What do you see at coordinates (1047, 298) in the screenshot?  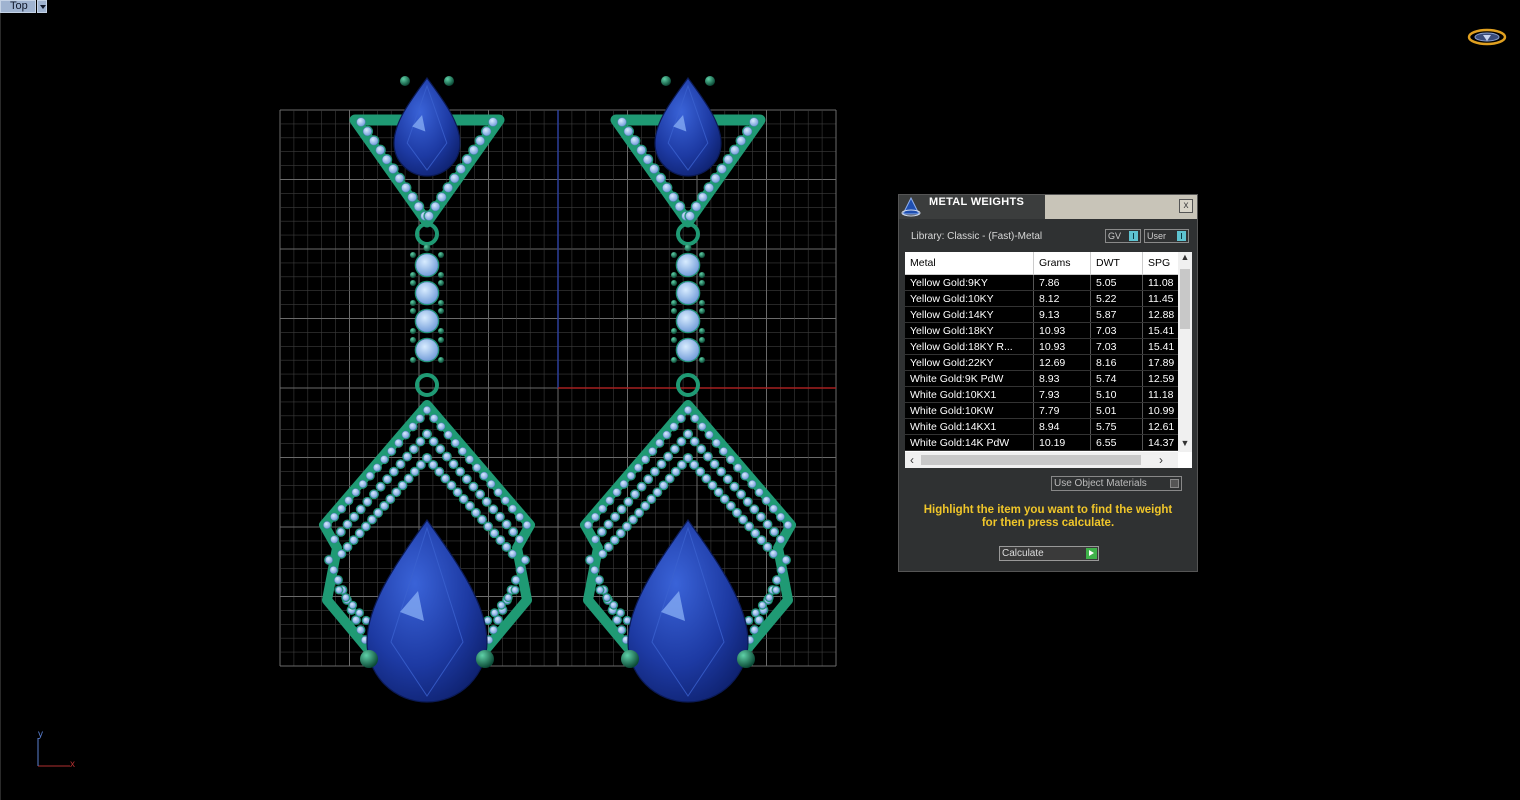 I see `table-row: Yellow Gold:10KY 8.12 5.22 11.45` at bounding box center [1047, 298].